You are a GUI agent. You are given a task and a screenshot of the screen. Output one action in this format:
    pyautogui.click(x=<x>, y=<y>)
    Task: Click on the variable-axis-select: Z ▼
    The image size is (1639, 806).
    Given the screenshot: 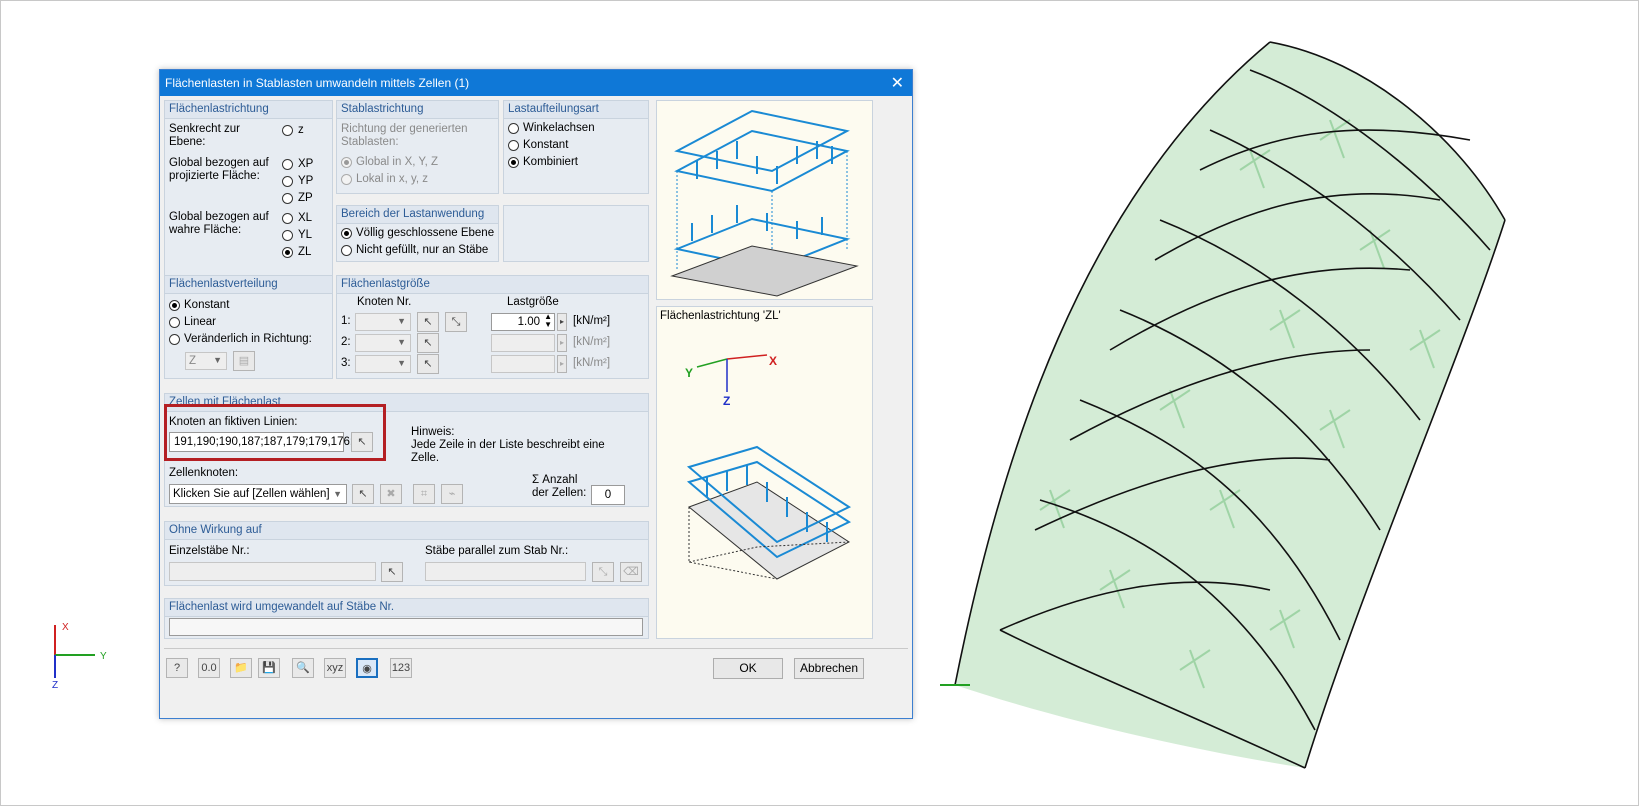 What is the action you would take?
    pyautogui.click(x=206, y=361)
    